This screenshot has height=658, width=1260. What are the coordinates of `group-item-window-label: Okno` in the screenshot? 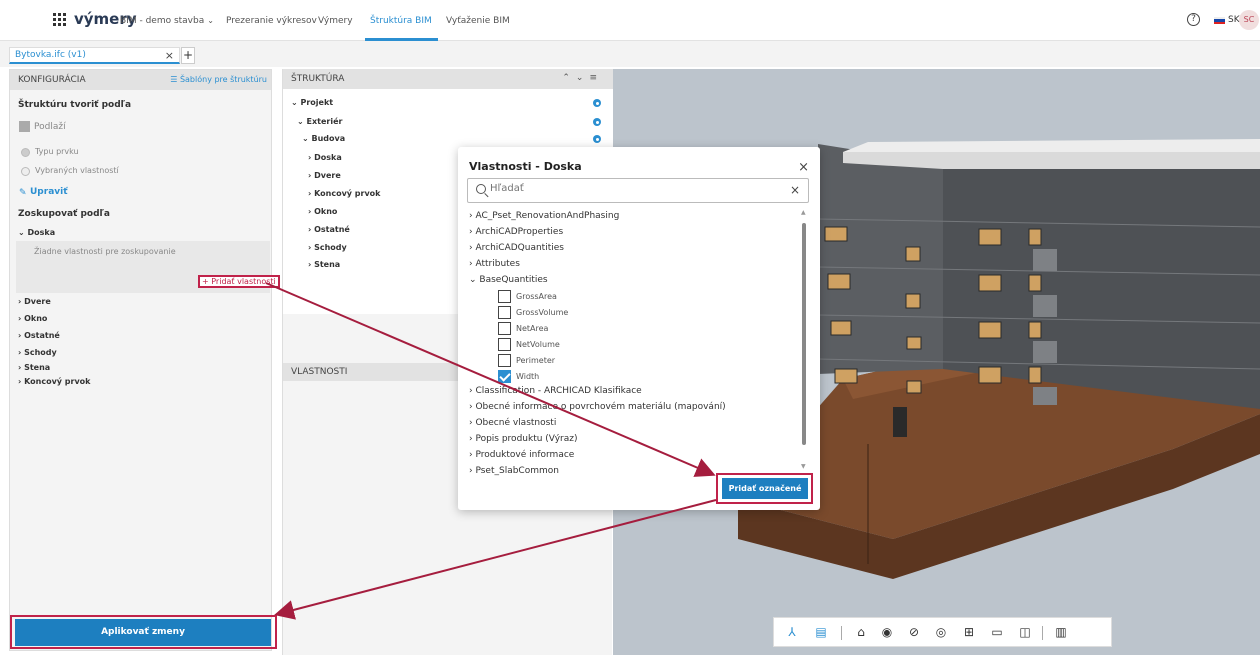 It's located at (36, 318).